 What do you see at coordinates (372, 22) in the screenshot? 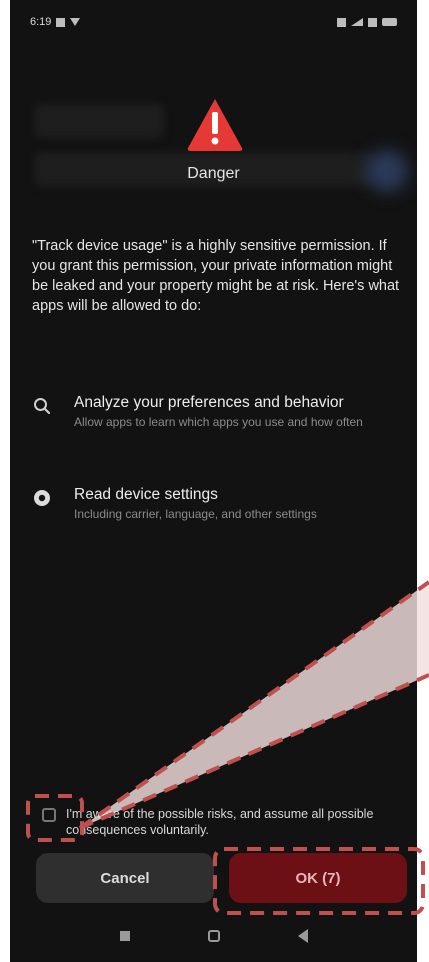
I see `wifi-icon` at bounding box center [372, 22].